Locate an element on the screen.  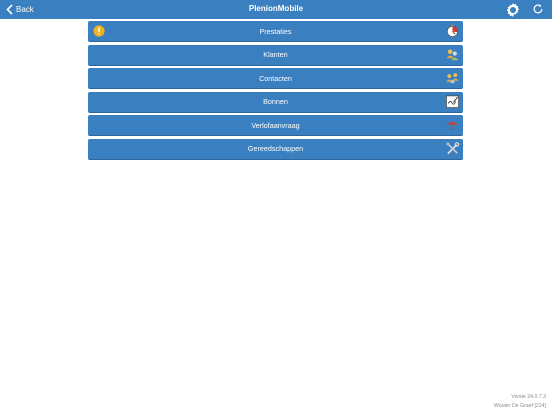
tools-icon is located at coordinates (453, 147).